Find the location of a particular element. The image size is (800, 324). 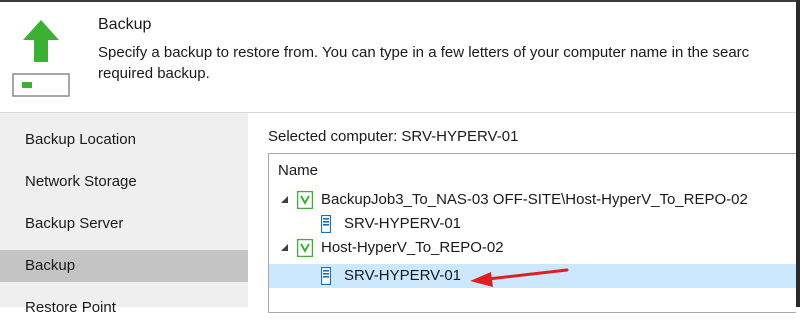

tree-row-computer: SRV-HYPERV-01 is located at coordinates (532, 224).